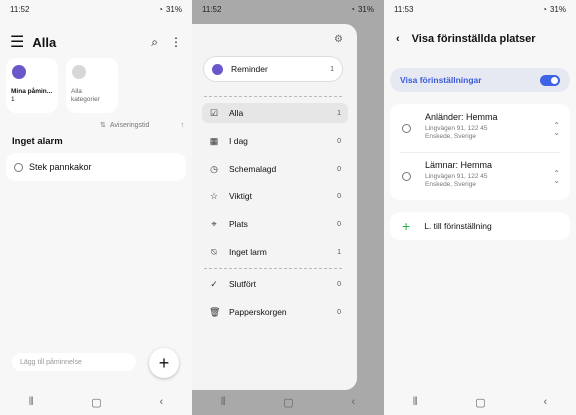 This screenshot has height=415, width=576. I want to click on page-title: Visa förinställda platser, so click(473, 39).